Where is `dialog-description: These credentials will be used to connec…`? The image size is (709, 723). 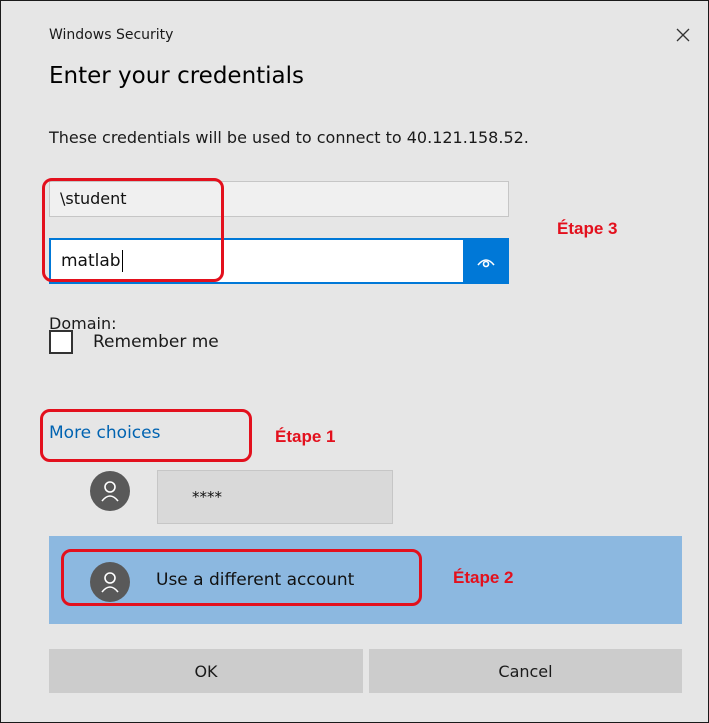
dialog-description: These credentials will be used to connec… is located at coordinates (289, 137).